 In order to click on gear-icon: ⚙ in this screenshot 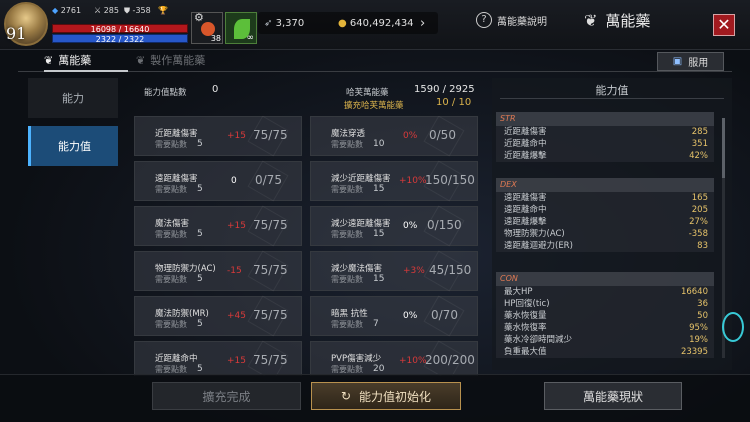, I will do `click(199, 17)`.